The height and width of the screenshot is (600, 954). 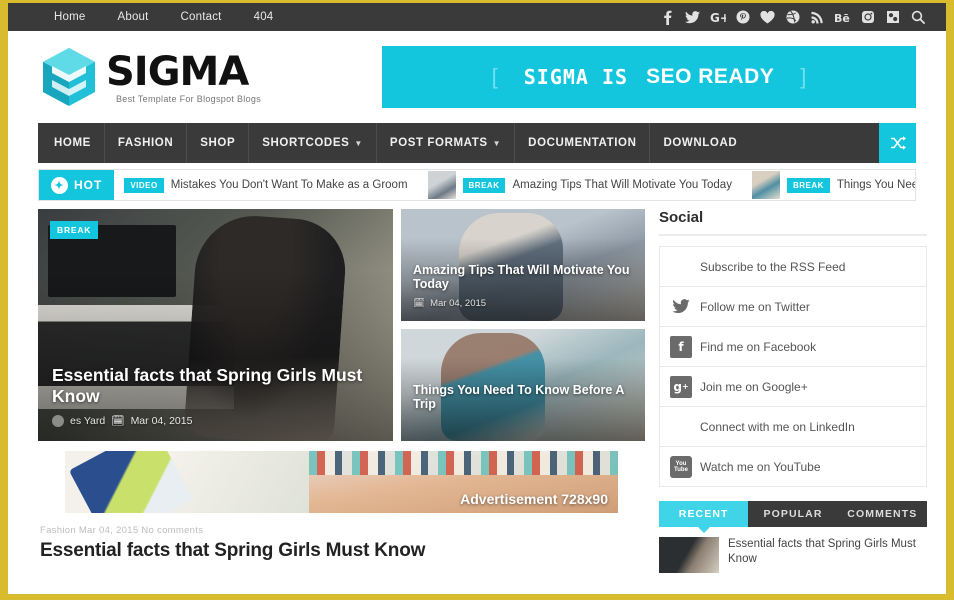 What do you see at coordinates (69, 17) in the screenshot?
I see `topnav-item-home: Home` at bounding box center [69, 17].